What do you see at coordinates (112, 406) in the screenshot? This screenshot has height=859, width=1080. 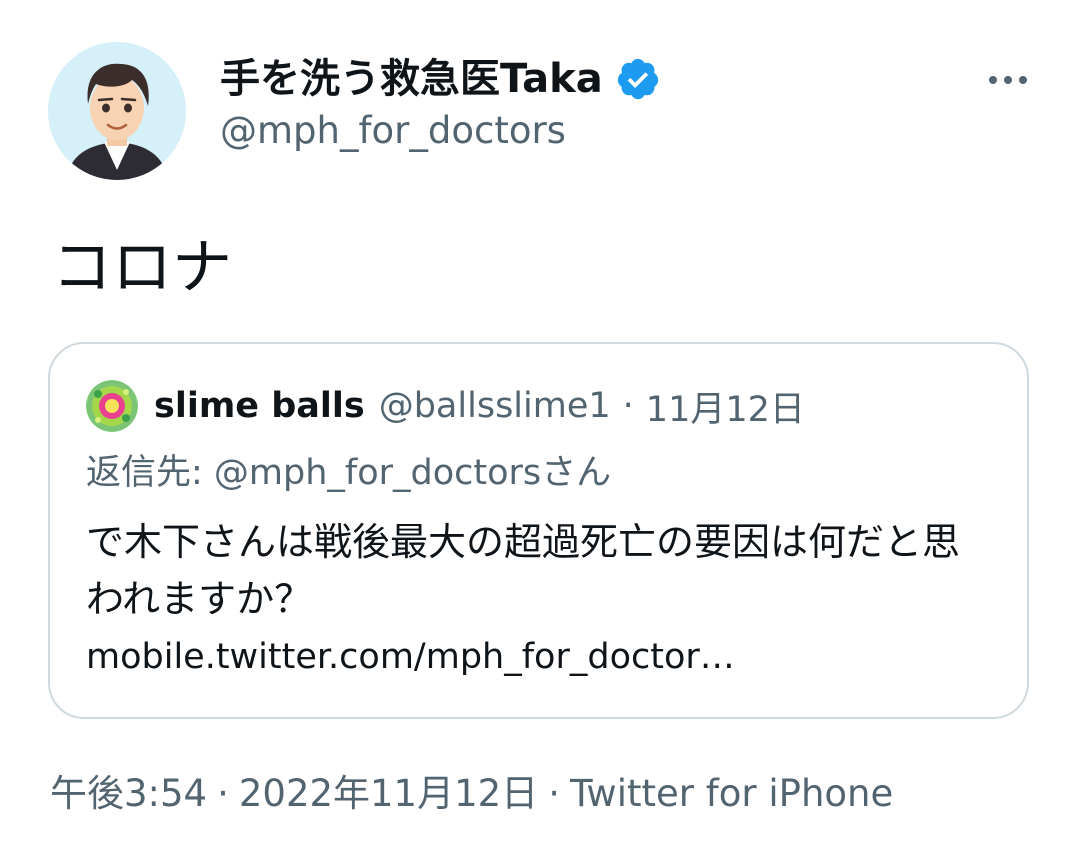 I see `quoted-author-avatar` at bounding box center [112, 406].